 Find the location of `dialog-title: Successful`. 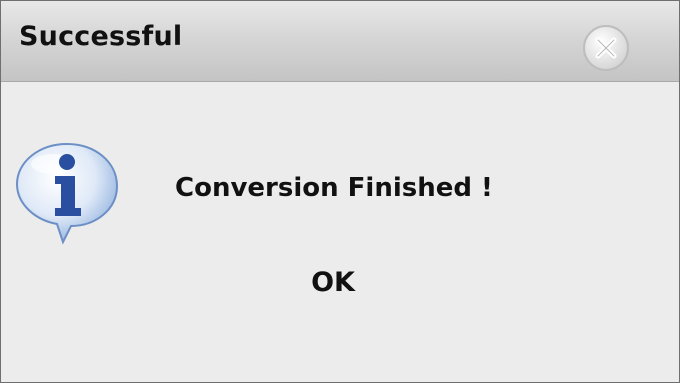

dialog-title: Successful is located at coordinates (101, 36).